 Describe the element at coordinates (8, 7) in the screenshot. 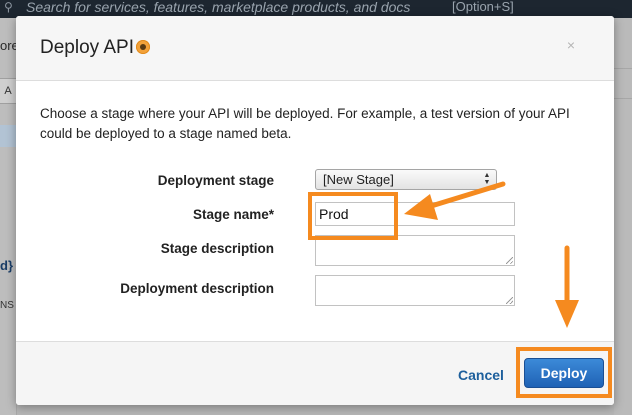

I see `search-icon: ⚲` at that location.